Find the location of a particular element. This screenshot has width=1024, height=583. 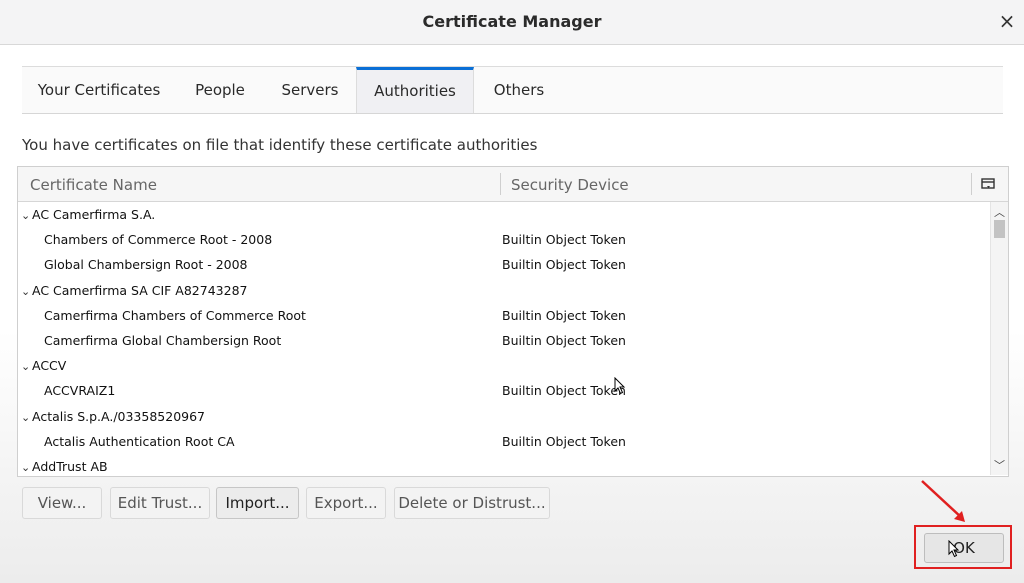

certificate-name-label: AddTrust AB is located at coordinates (70, 466).